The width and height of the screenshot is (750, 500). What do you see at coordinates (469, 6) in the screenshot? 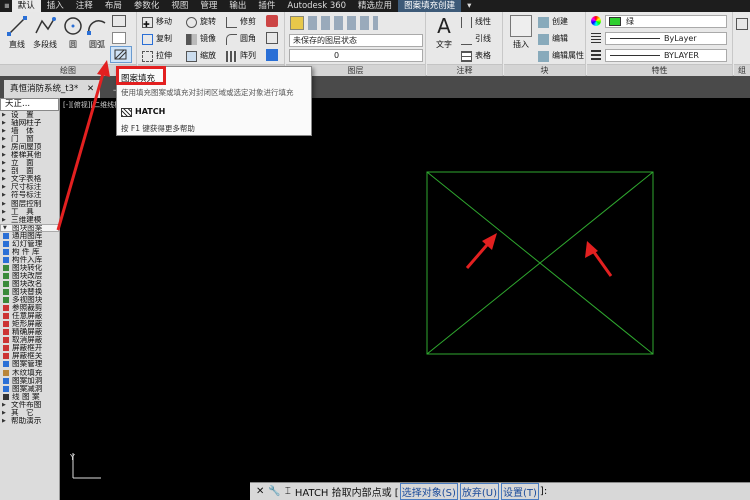
I see `ribbon-toggle-icon: ▾` at bounding box center [469, 6].